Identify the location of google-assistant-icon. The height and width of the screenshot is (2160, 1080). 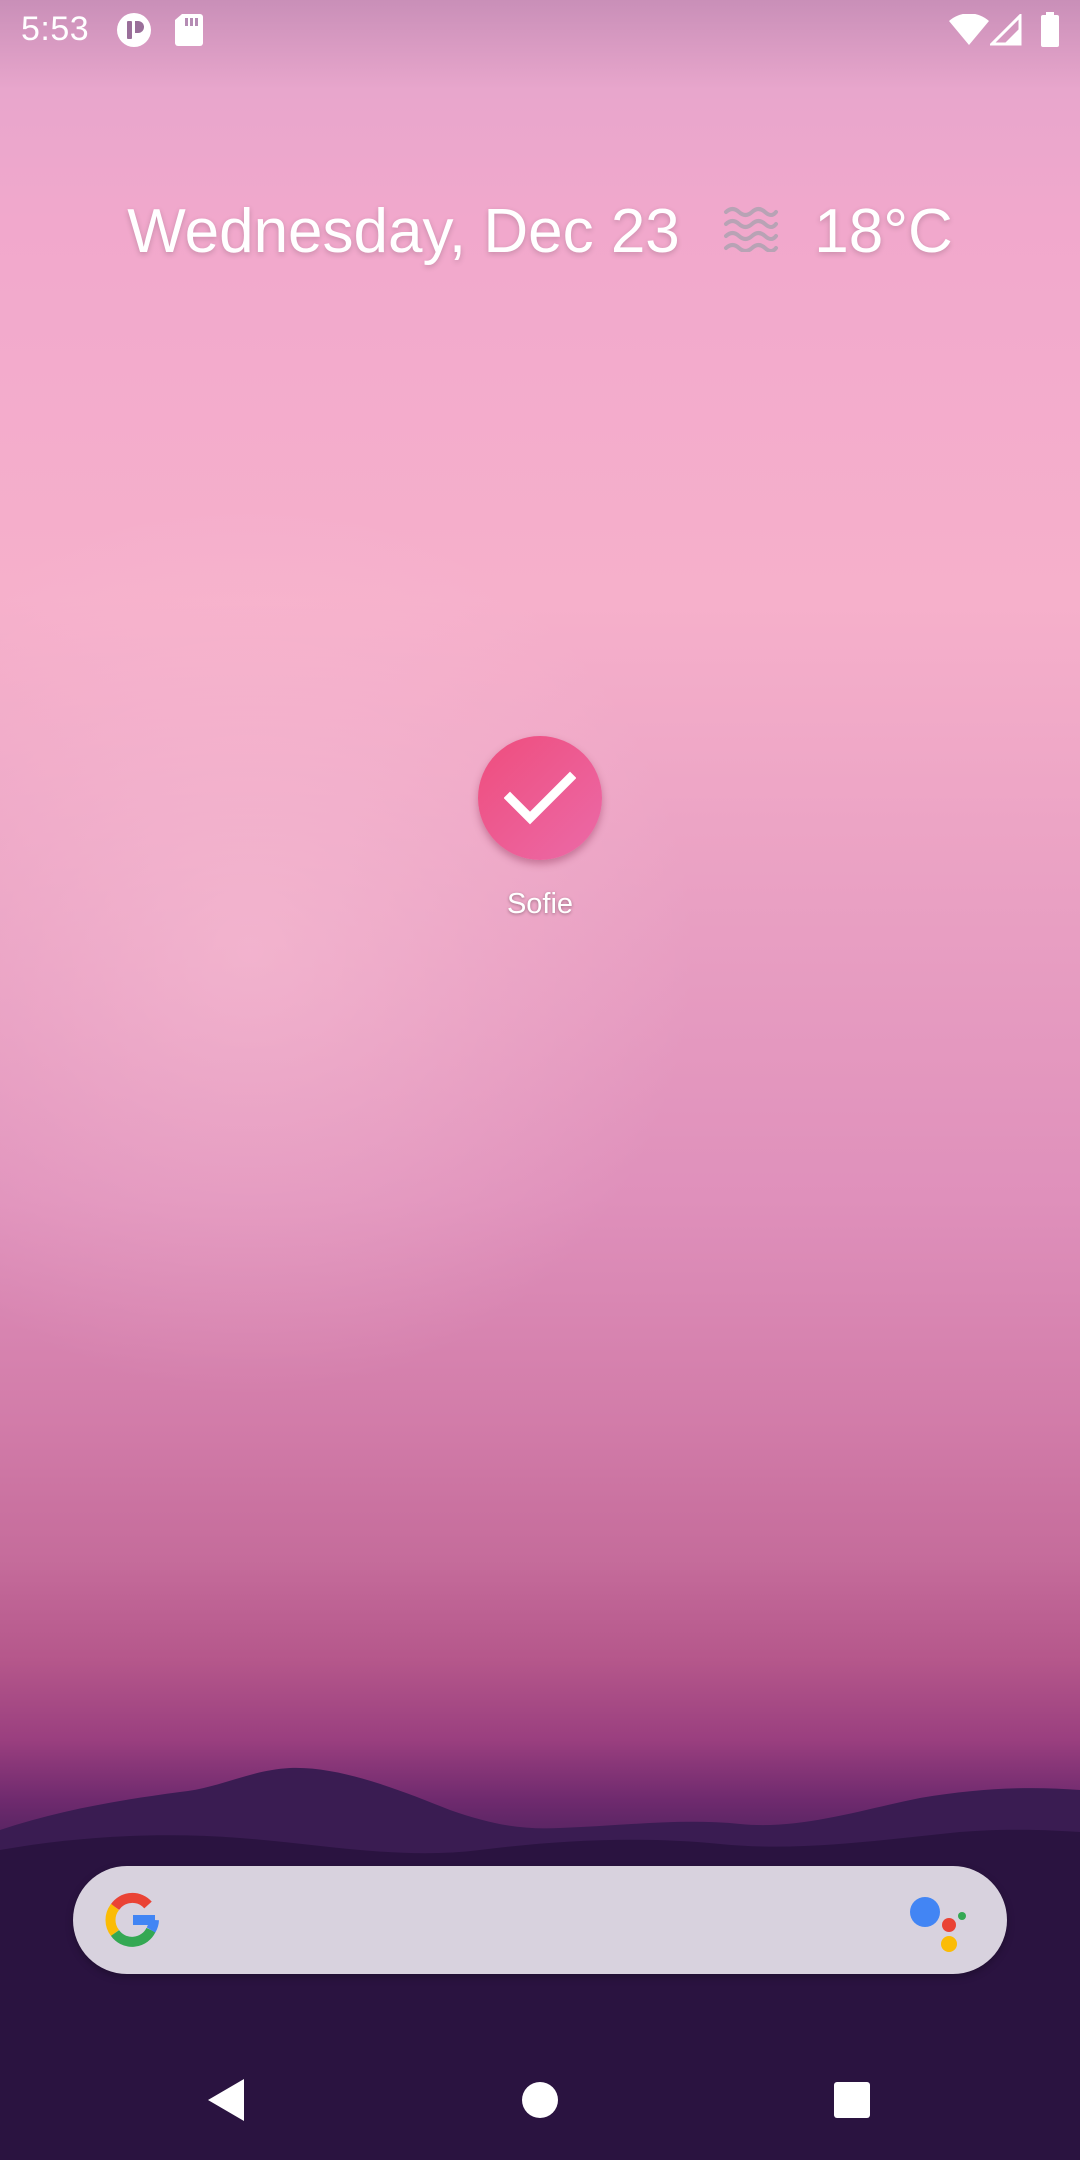
(939, 1924).